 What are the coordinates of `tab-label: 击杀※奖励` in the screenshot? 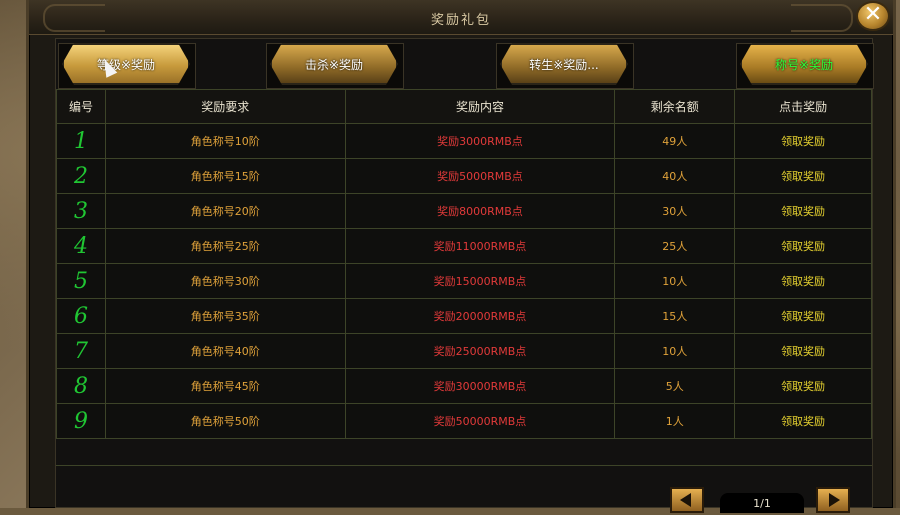 It's located at (334, 64).